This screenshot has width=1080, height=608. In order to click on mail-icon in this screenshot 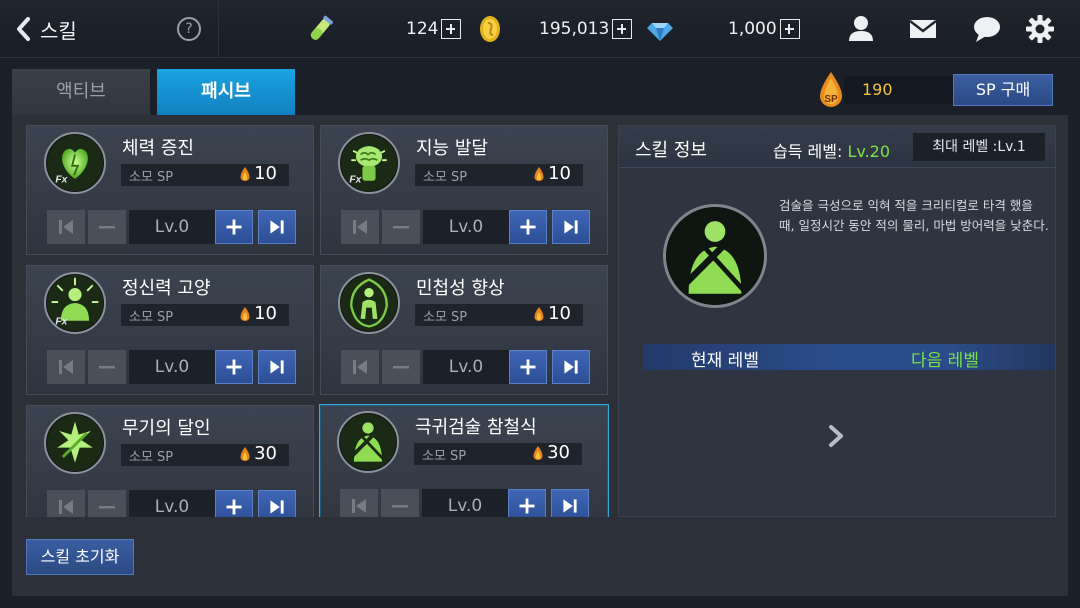, I will do `click(923, 29)`.